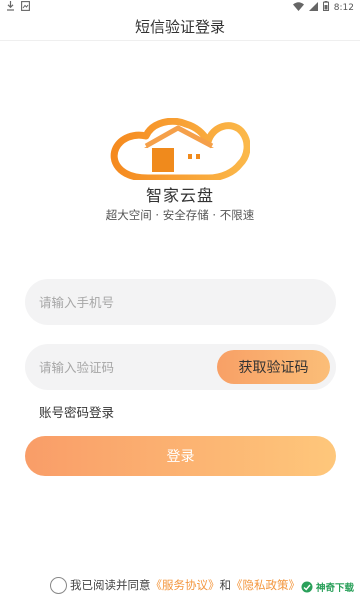 The image size is (360, 600). I want to click on code-field: 获取验证码, so click(180, 367).